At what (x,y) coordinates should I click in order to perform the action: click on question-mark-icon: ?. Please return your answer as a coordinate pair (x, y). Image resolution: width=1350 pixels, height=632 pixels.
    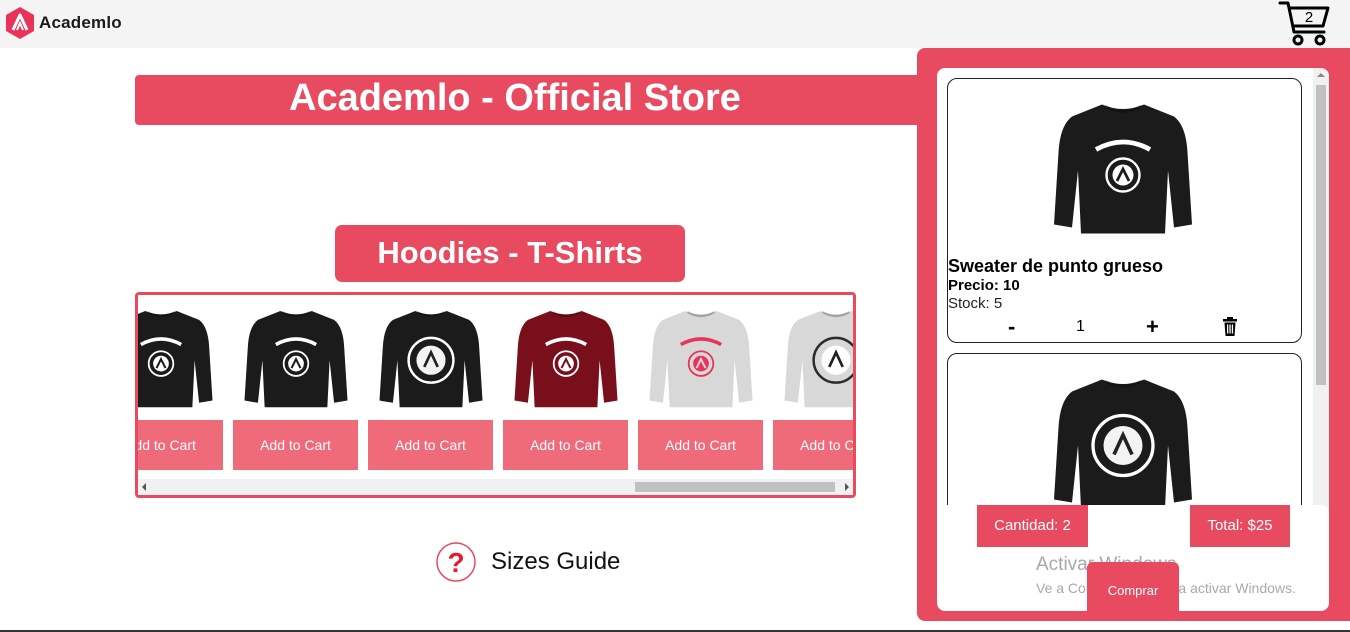
    Looking at the image, I should click on (456, 562).